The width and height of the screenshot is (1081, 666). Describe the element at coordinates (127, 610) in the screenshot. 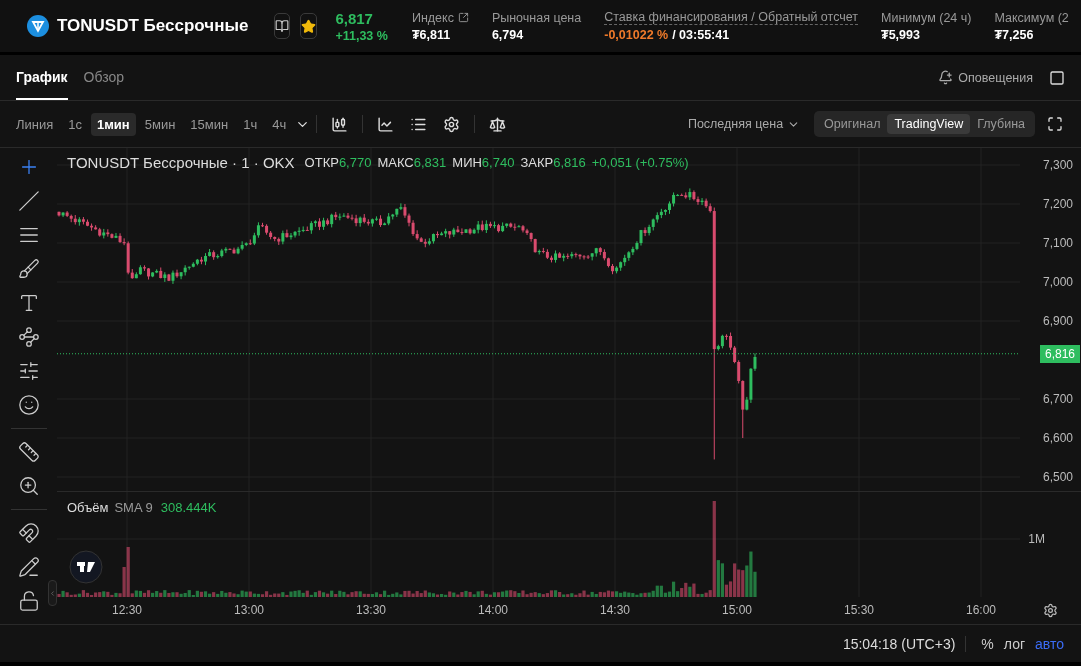

I see `time-tick: 12:30` at that location.